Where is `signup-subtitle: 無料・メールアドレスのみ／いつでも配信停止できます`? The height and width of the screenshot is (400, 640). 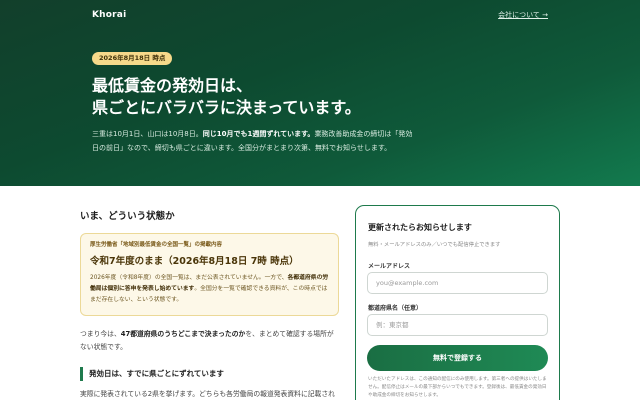 signup-subtitle: 無料・メールアドレスのみ／いつでも配信停止できます is located at coordinates (434, 245).